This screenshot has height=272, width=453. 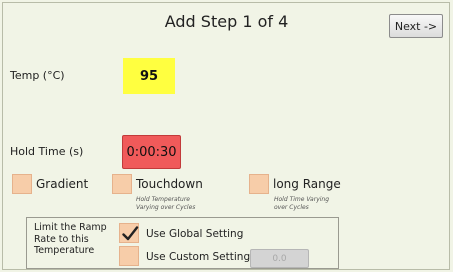 What do you see at coordinates (416, 26) in the screenshot?
I see `next-button: Next ->` at bounding box center [416, 26].